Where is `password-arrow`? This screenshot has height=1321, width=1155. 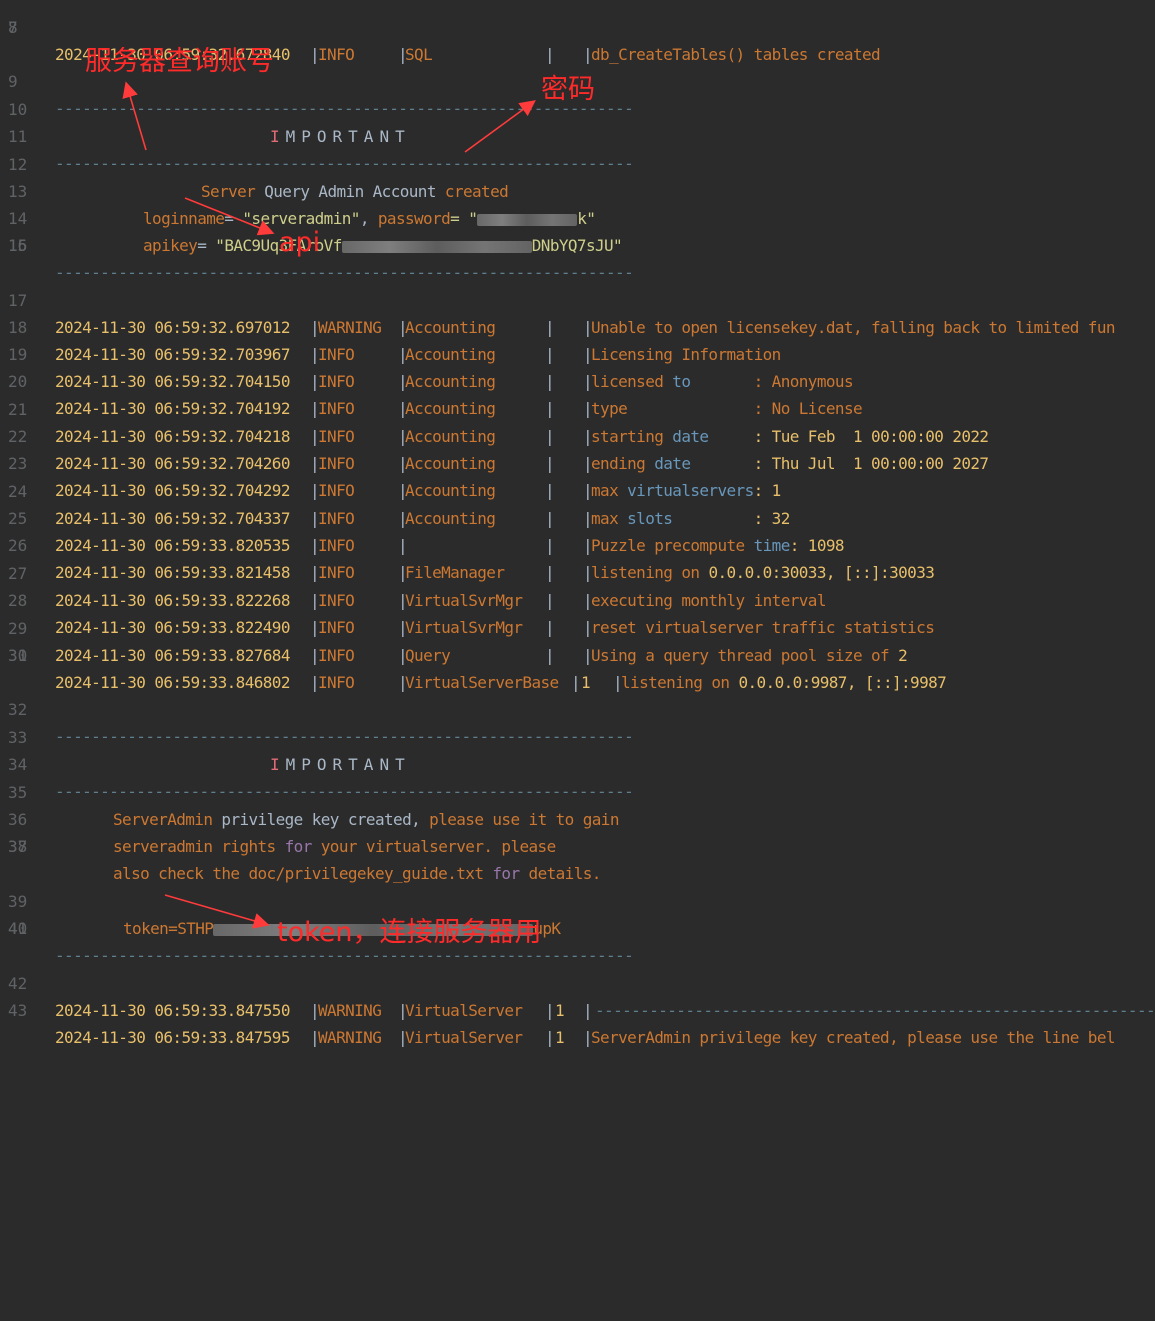
password-arrow is located at coordinates (500, 126).